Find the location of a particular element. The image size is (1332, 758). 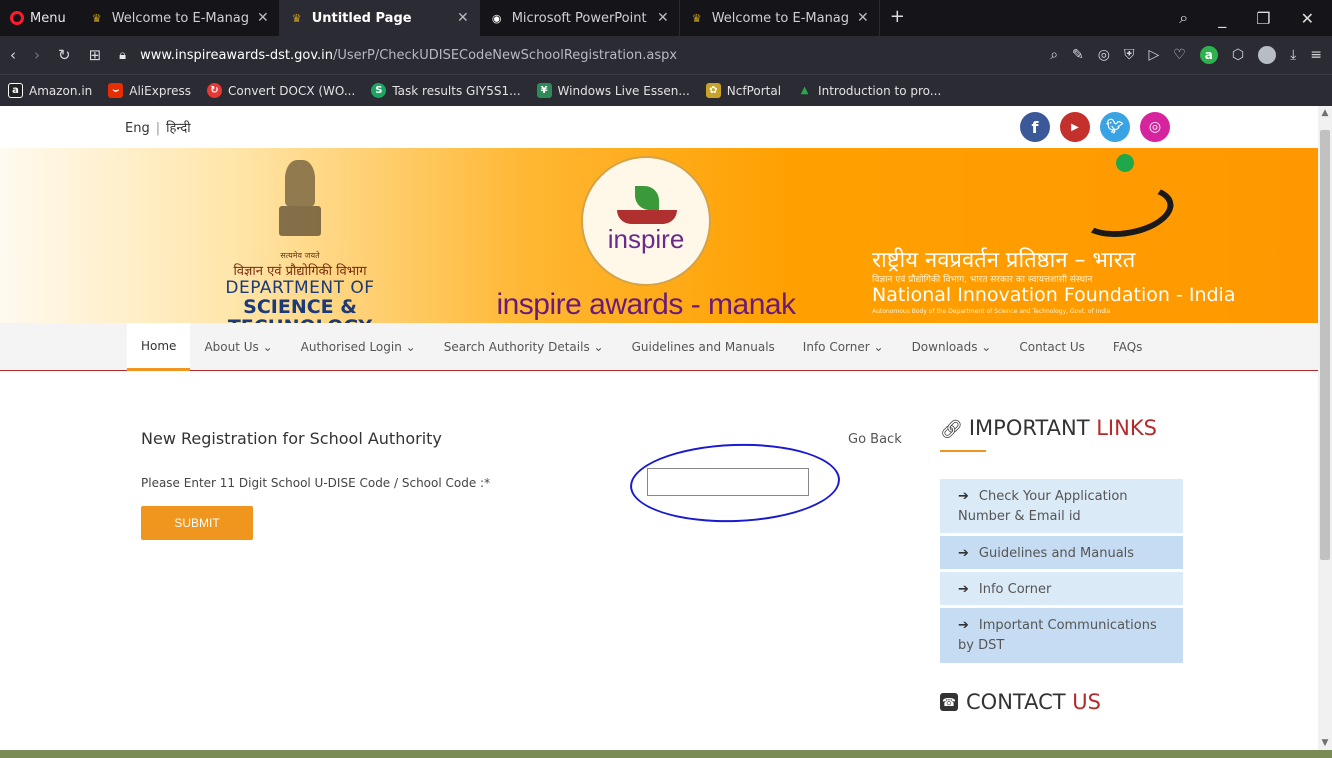

important-links-heading: 🔗︎ IMPORTANT LINKS is located at coordinates (1048, 428).